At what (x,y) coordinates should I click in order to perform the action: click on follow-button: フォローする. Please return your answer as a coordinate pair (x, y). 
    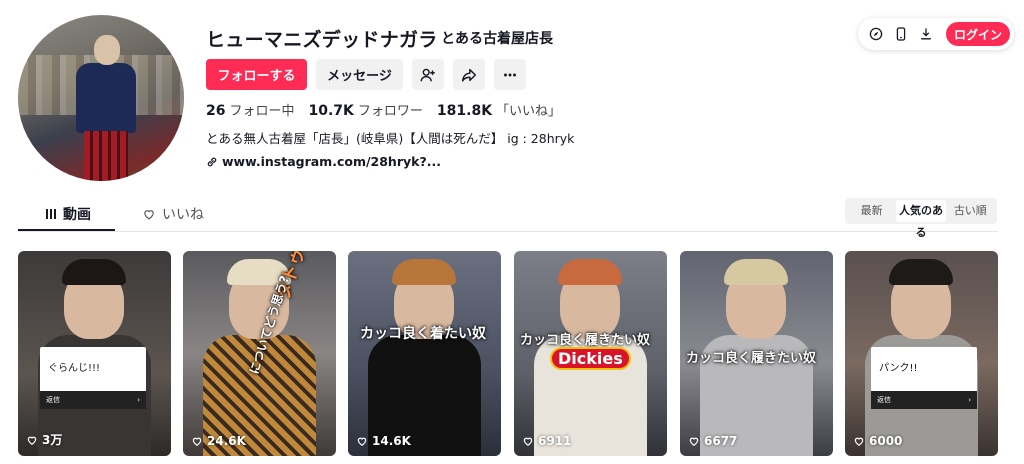
    Looking at the image, I should click on (256, 74).